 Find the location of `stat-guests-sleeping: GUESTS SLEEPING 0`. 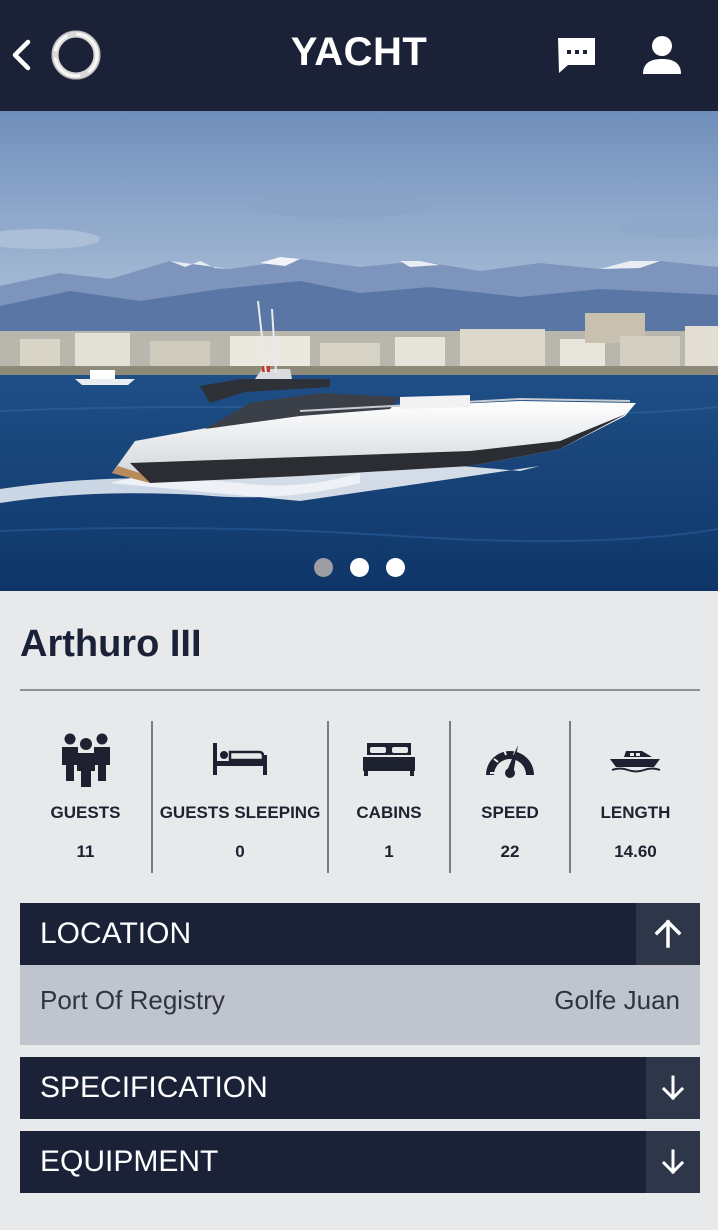

stat-guests-sleeping: GUESTS SLEEPING 0 is located at coordinates (239, 797).